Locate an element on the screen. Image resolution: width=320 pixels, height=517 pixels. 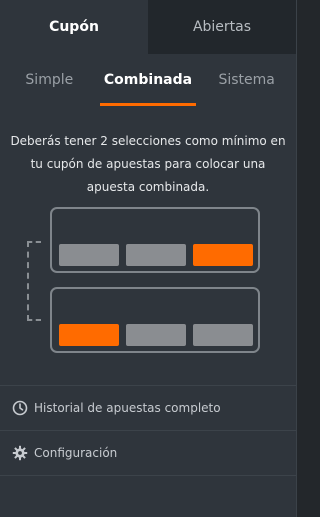
settings-label: Configuración is located at coordinates (76, 453).